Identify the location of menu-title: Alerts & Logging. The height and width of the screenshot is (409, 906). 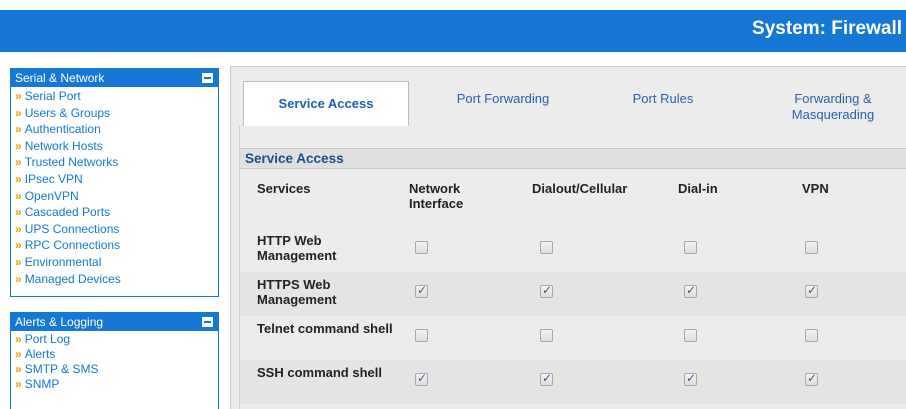
(59, 322).